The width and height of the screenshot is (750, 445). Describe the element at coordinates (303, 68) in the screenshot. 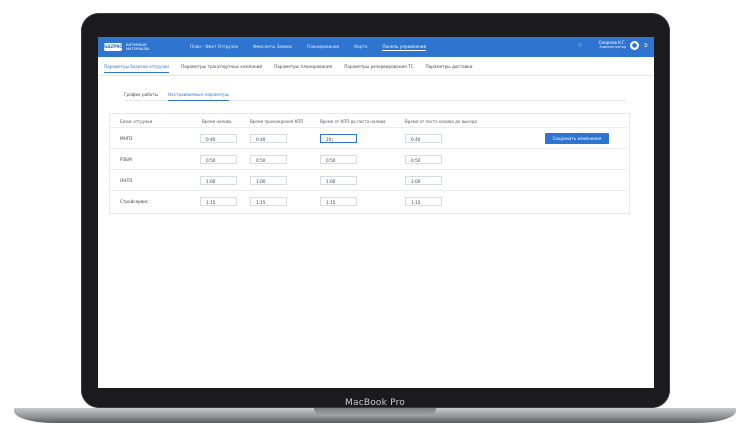

I see `tab-planning-params: Параметры планирования` at that location.